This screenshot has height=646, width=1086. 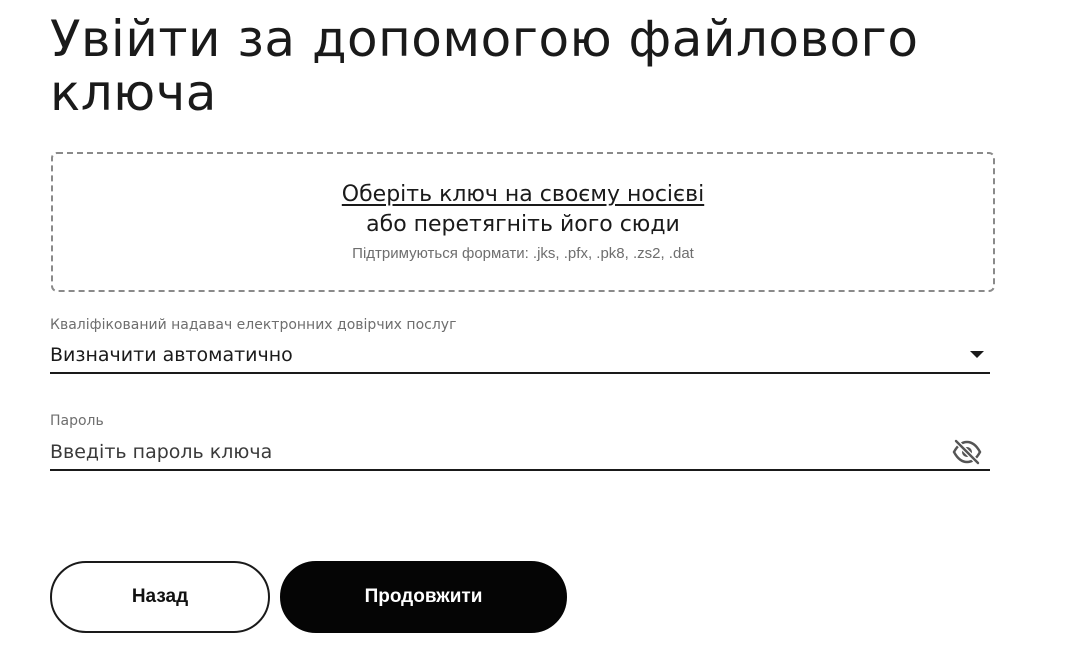 I want to click on back-button: Назад, so click(x=160, y=597).